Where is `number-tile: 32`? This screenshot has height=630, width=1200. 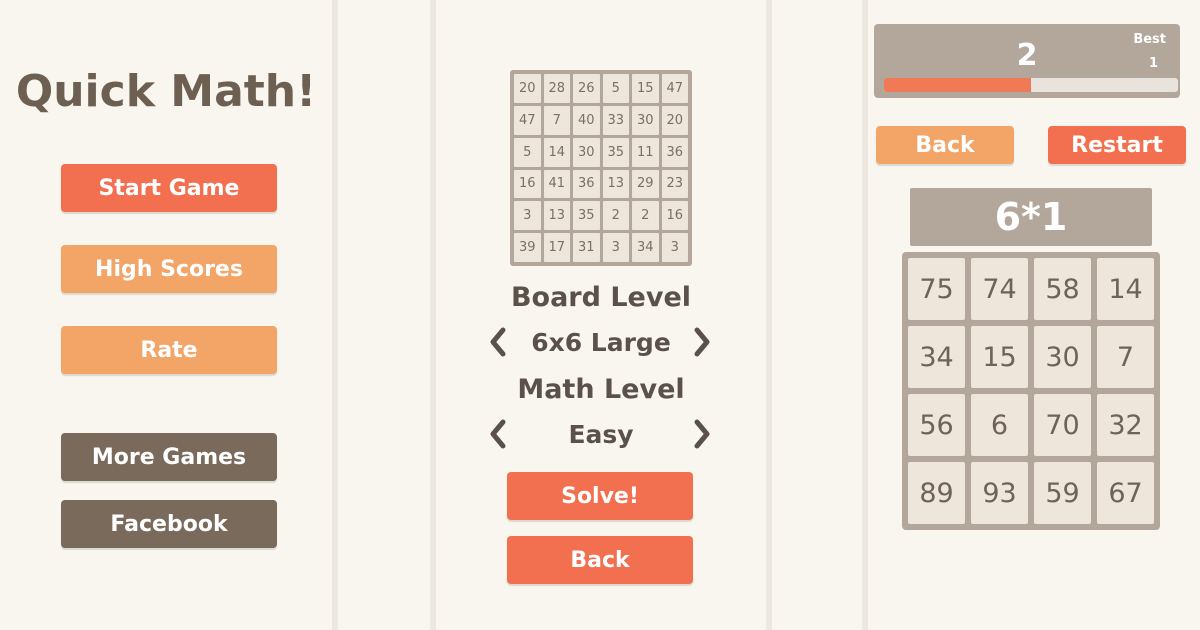
number-tile: 32 is located at coordinates (1125, 425).